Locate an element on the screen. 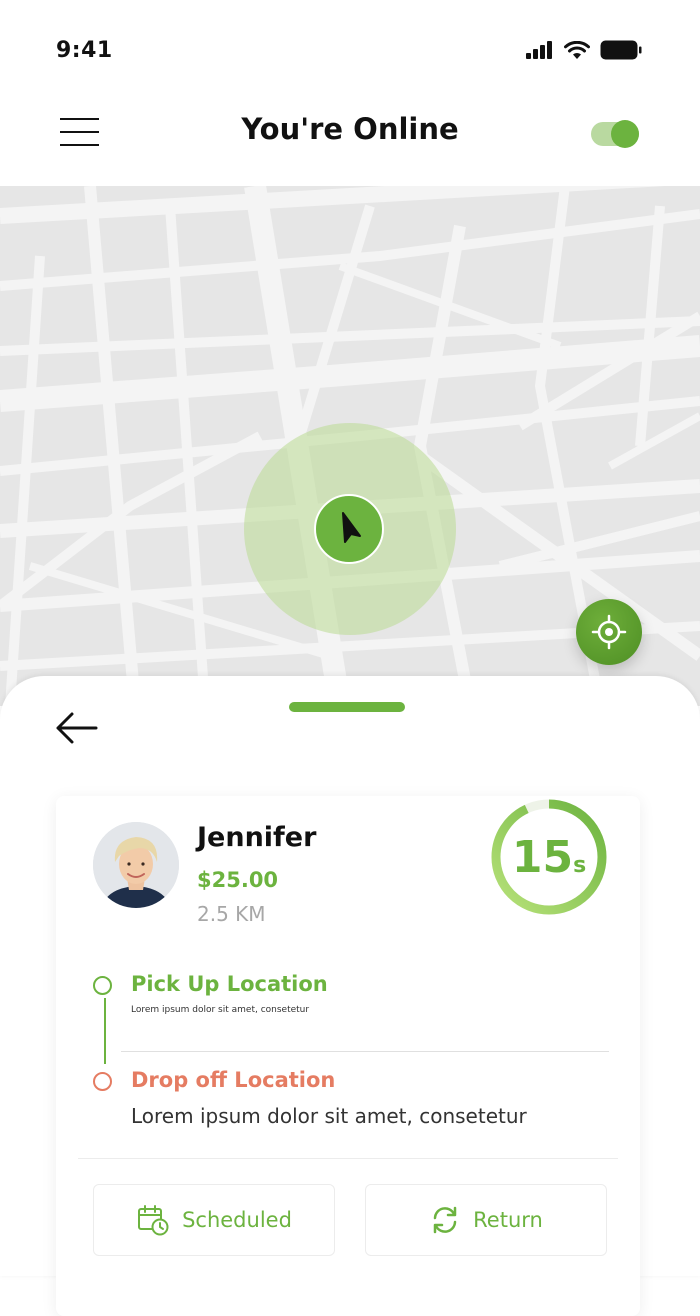 The height and width of the screenshot is (1316, 700). countdown-timer: 15s is located at coordinates (549, 857).